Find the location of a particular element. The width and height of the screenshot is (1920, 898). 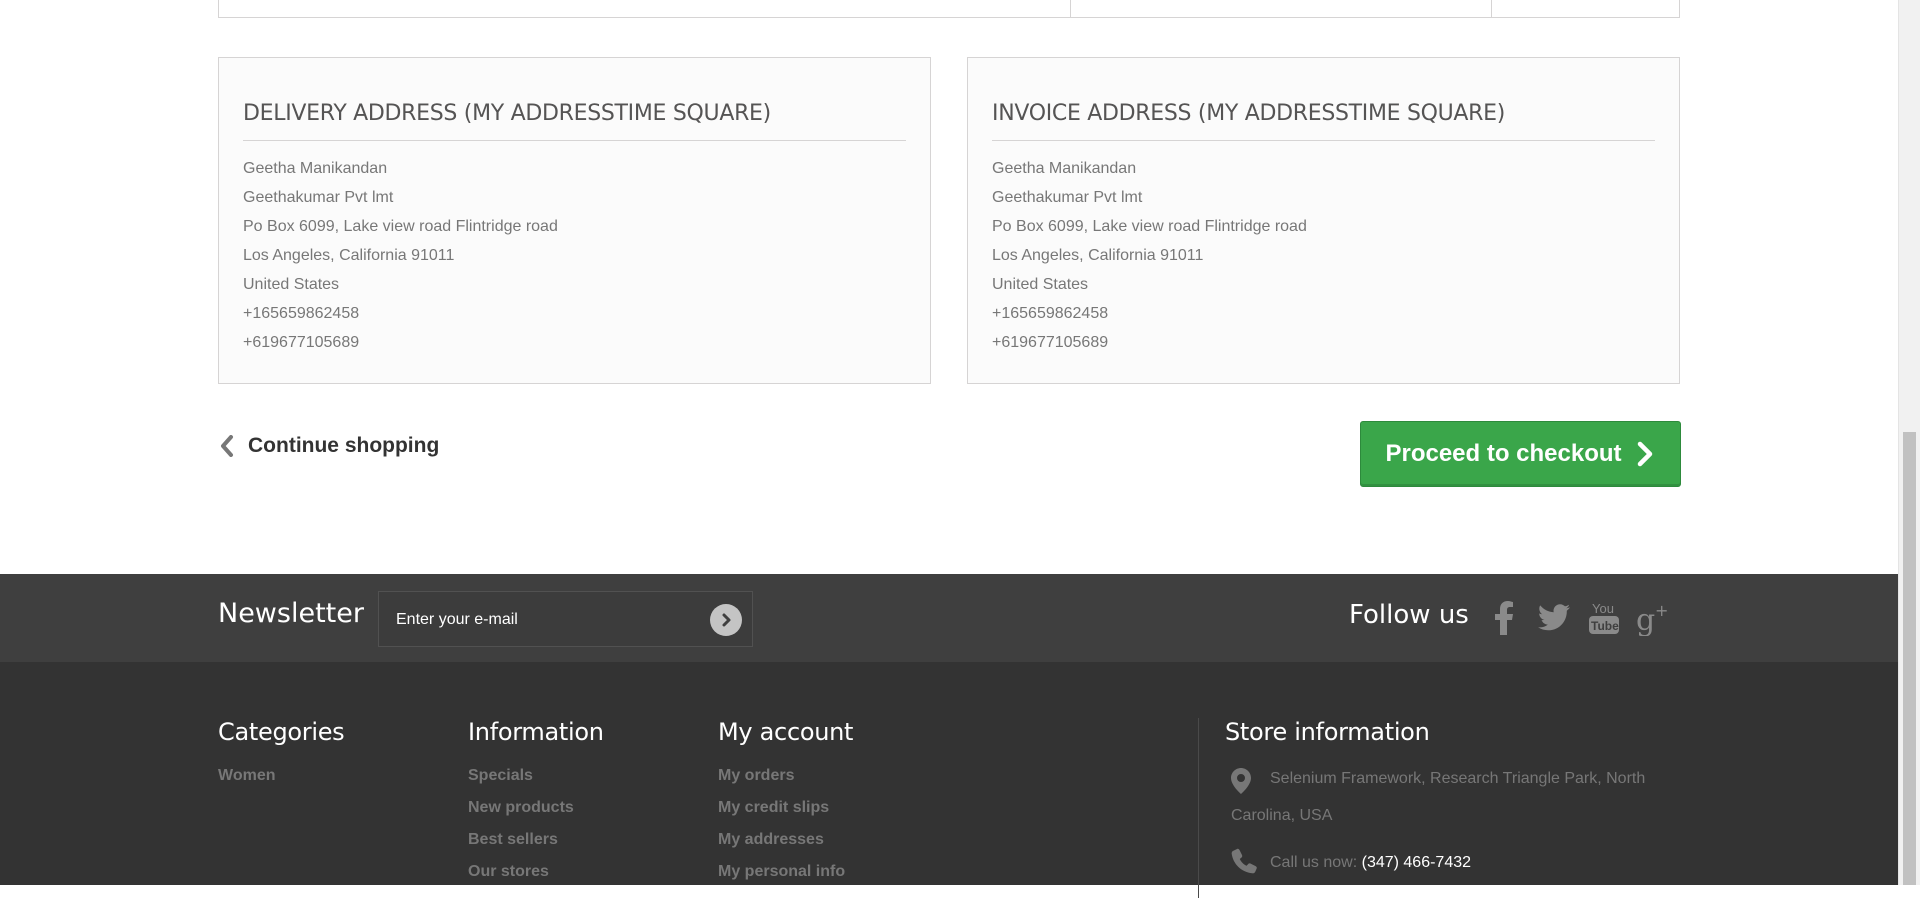

footer-link-credit-slips: My credit slips is located at coordinates (785, 808).